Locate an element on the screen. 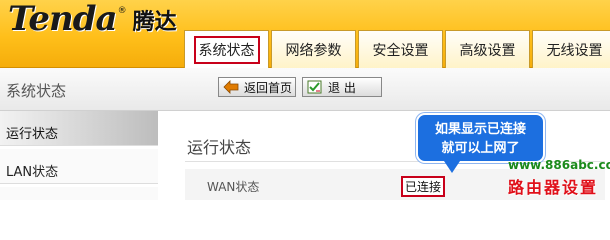  back-home-button: 返回首页 is located at coordinates (257, 87).